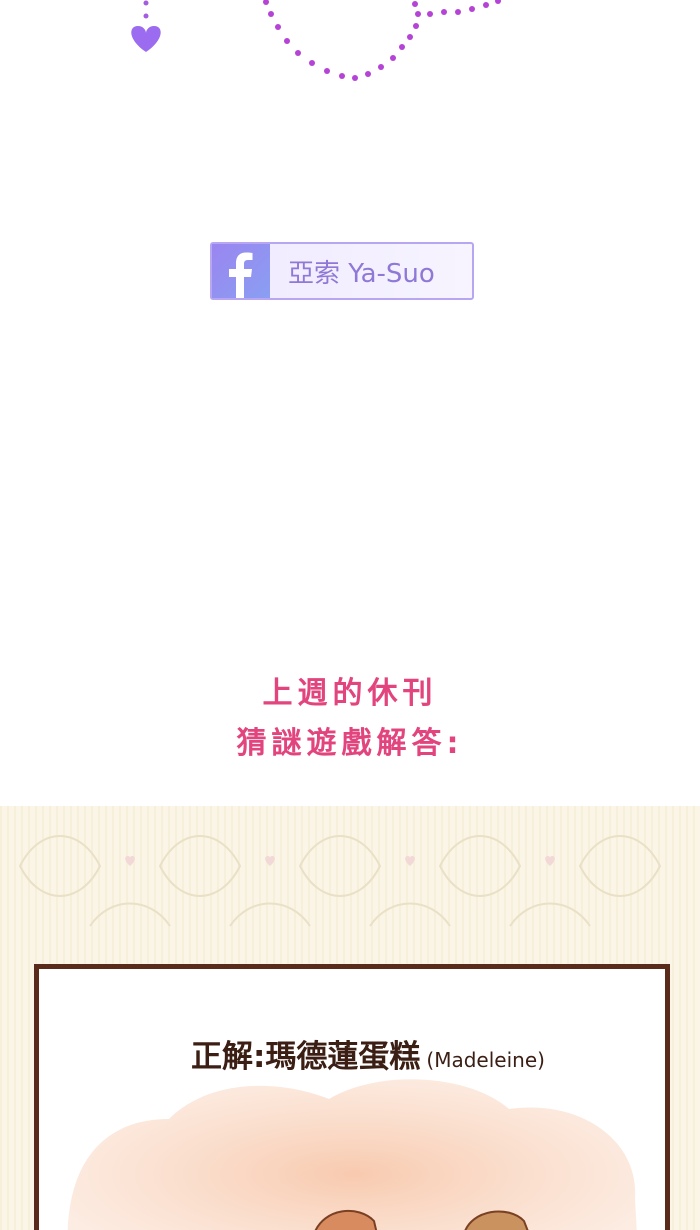 The image size is (700, 1230). I want to click on ornament-pattern, so click(340, 881).